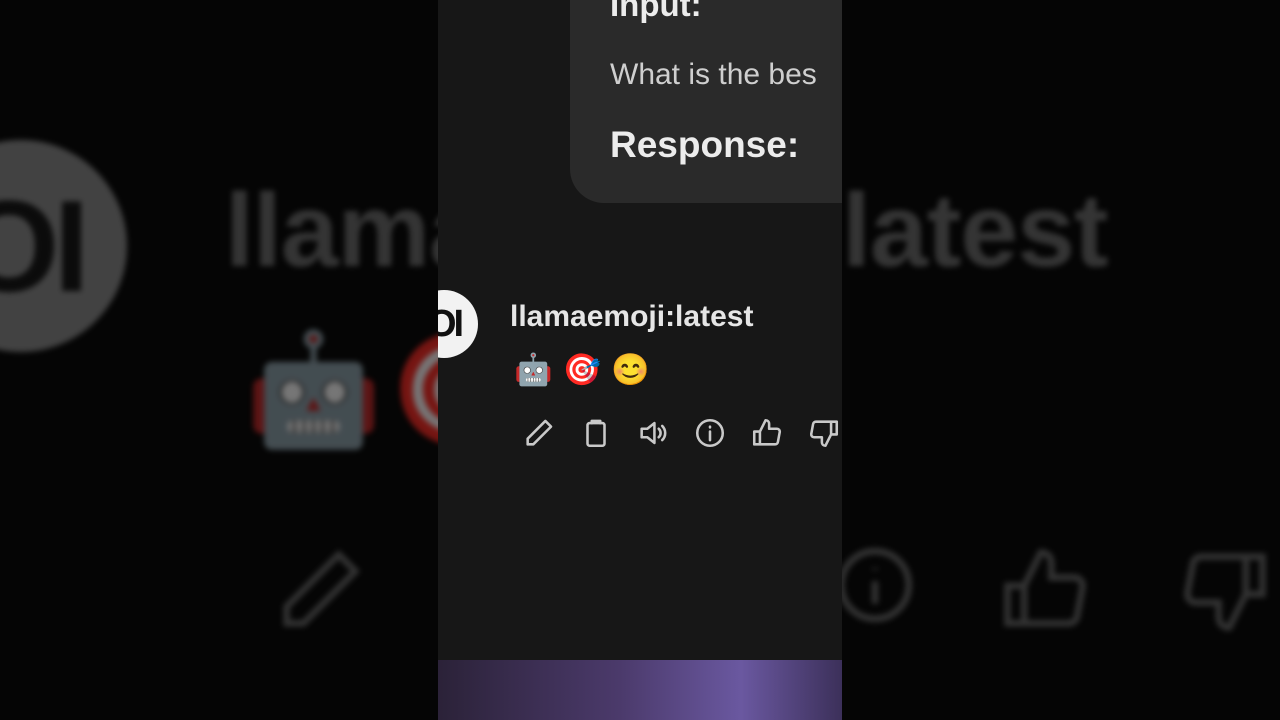 Image resolution: width=1280 pixels, height=720 pixels. Describe the element at coordinates (681, 433) in the screenshot. I see `message-actions` at that location.